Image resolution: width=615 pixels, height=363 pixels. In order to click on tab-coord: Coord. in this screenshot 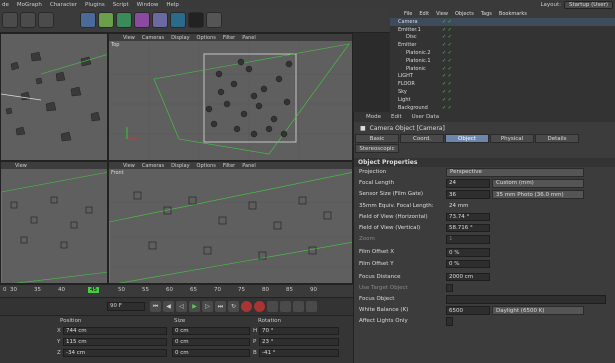, I will do `click(422, 138)`.